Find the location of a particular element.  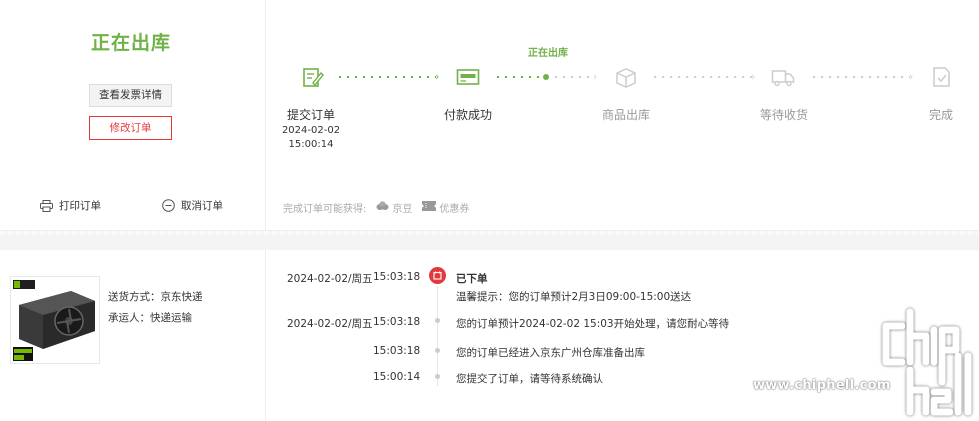

current-step-label: 正在出库 is located at coordinates (548, 53).